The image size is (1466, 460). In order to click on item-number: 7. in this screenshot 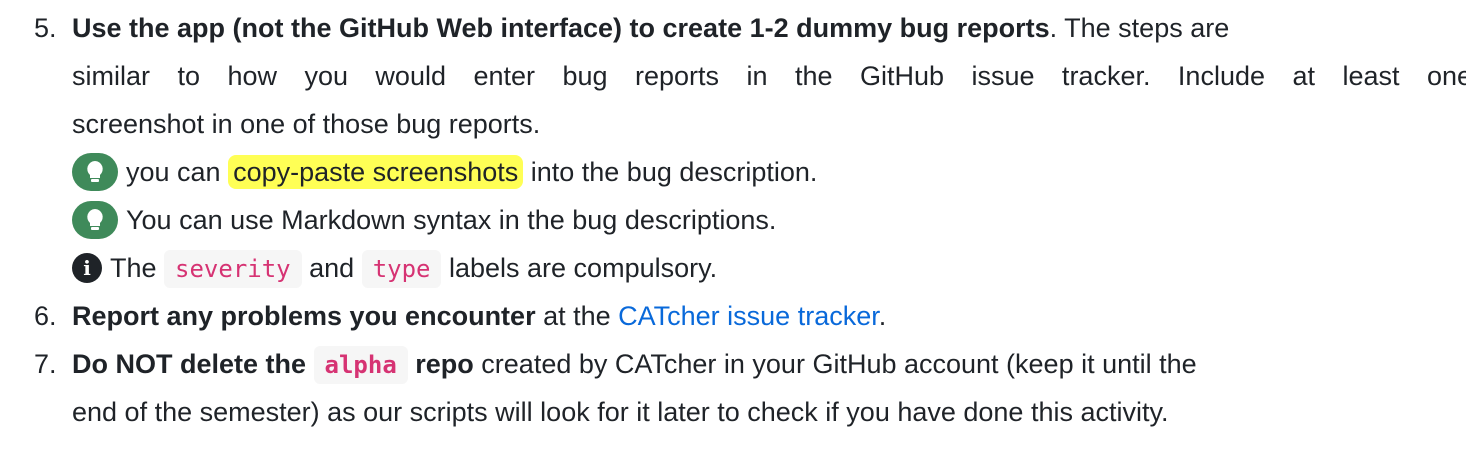, I will do `click(45, 364)`.